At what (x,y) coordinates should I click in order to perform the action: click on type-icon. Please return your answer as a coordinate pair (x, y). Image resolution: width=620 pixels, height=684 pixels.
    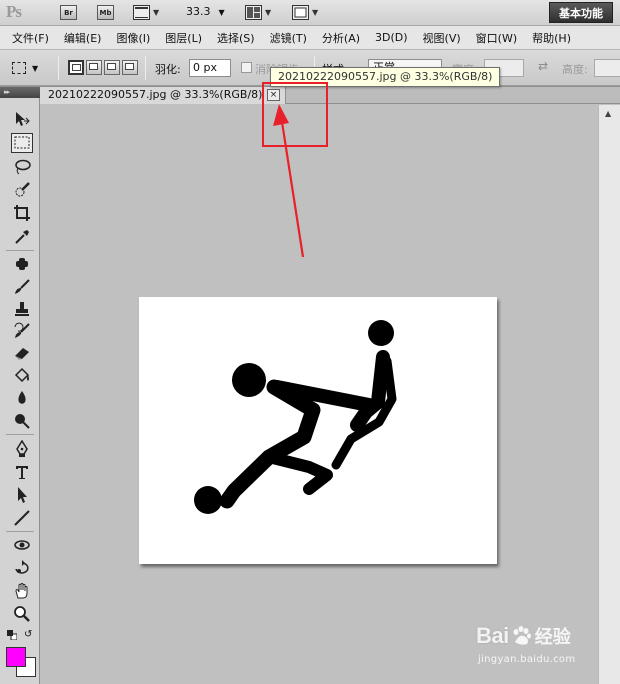
    Looking at the image, I should click on (22, 472).